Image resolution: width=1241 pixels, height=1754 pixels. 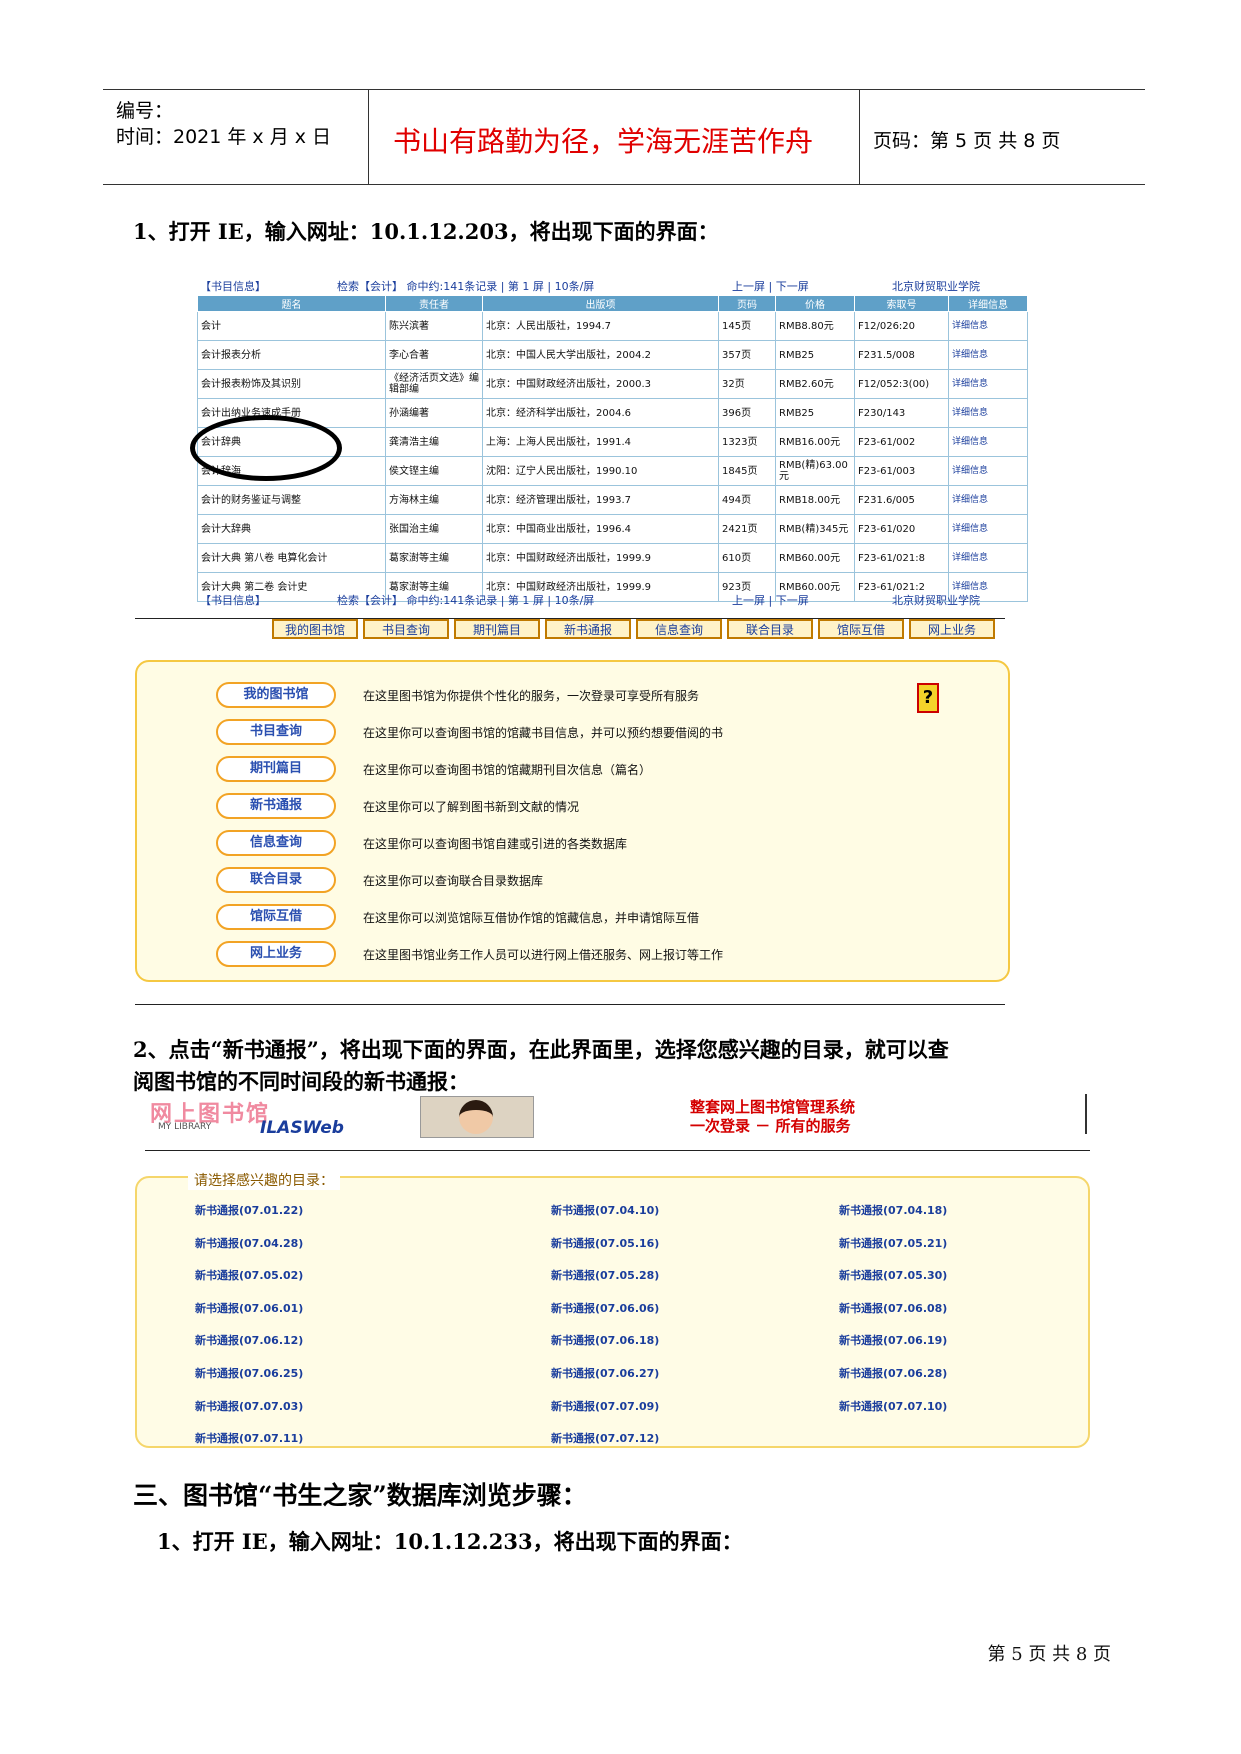 What do you see at coordinates (276, 769) in the screenshot?
I see `service-button: 期刊篇目` at bounding box center [276, 769].